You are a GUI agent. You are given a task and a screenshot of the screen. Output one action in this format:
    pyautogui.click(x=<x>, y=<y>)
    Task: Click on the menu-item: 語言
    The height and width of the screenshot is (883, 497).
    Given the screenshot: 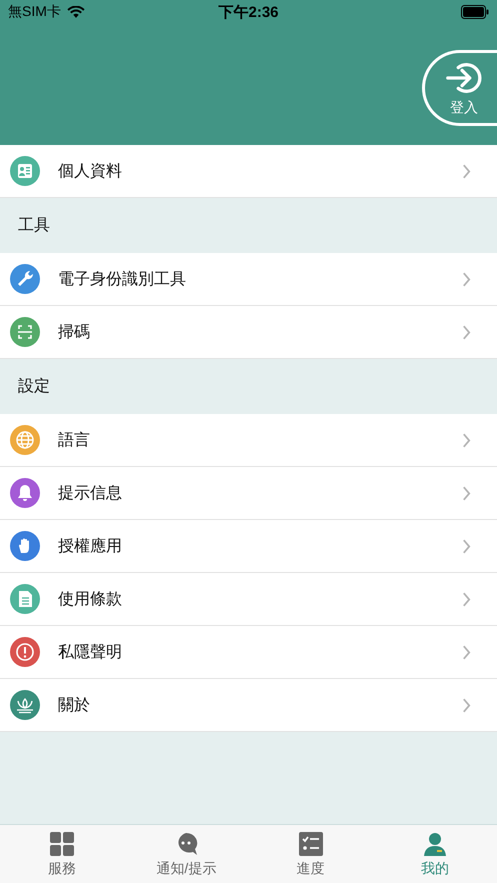 What is the action you would take?
    pyautogui.click(x=248, y=440)
    